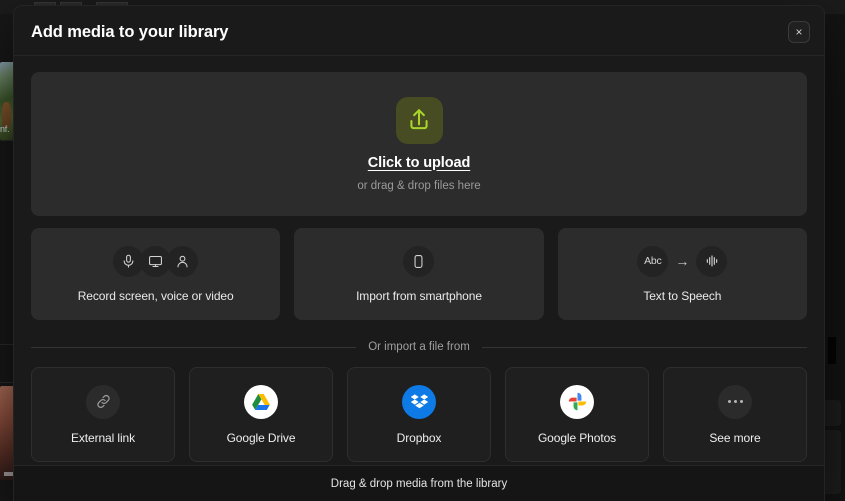 The width and height of the screenshot is (845, 501). What do you see at coordinates (419, 120) in the screenshot?
I see `upload-arrow-icon` at bounding box center [419, 120].